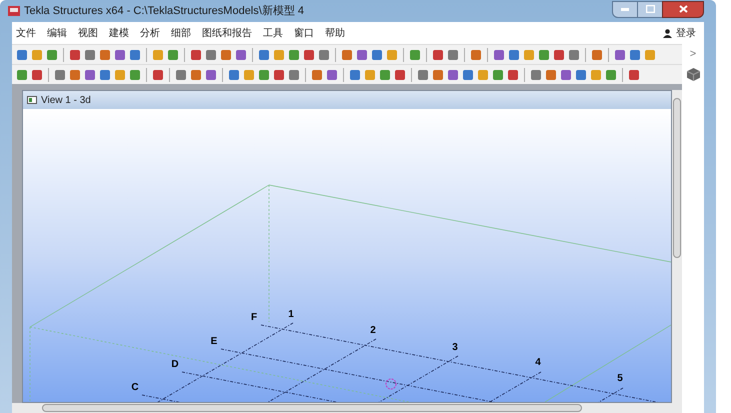 The width and height of the screenshot is (731, 413). What do you see at coordinates (66, 101) in the screenshot?
I see `view-title: View 1 - 3d` at bounding box center [66, 101].